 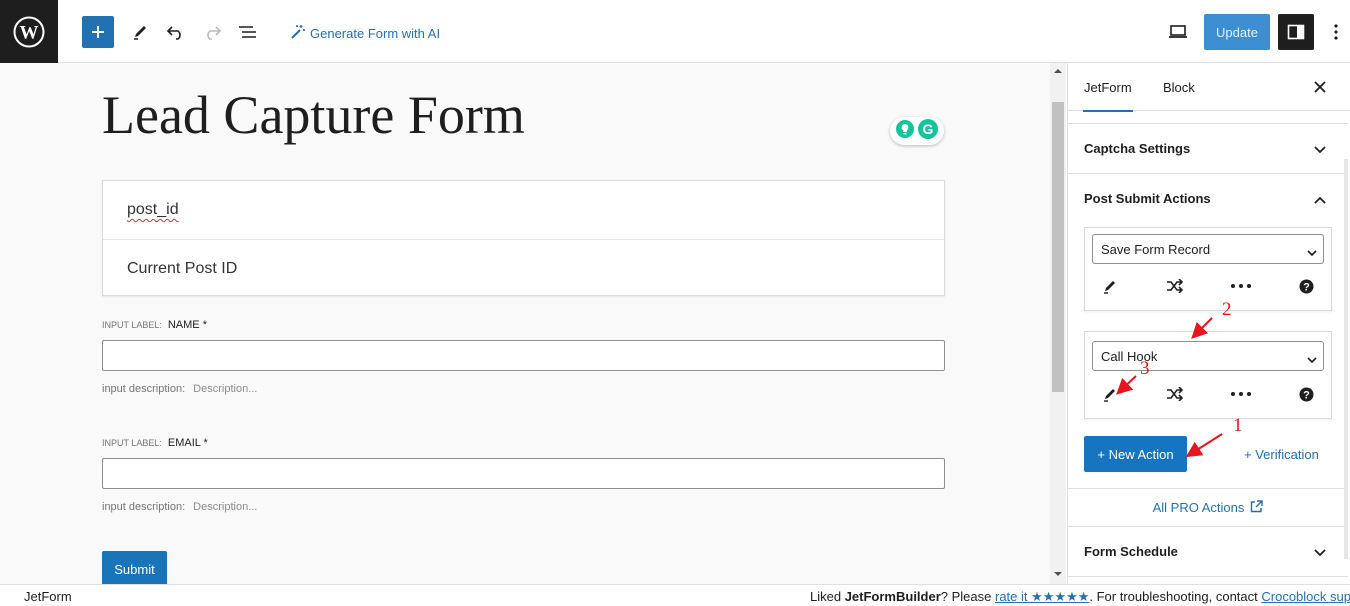 I want to click on annotation-number-2: 2, so click(x=1227, y=309).